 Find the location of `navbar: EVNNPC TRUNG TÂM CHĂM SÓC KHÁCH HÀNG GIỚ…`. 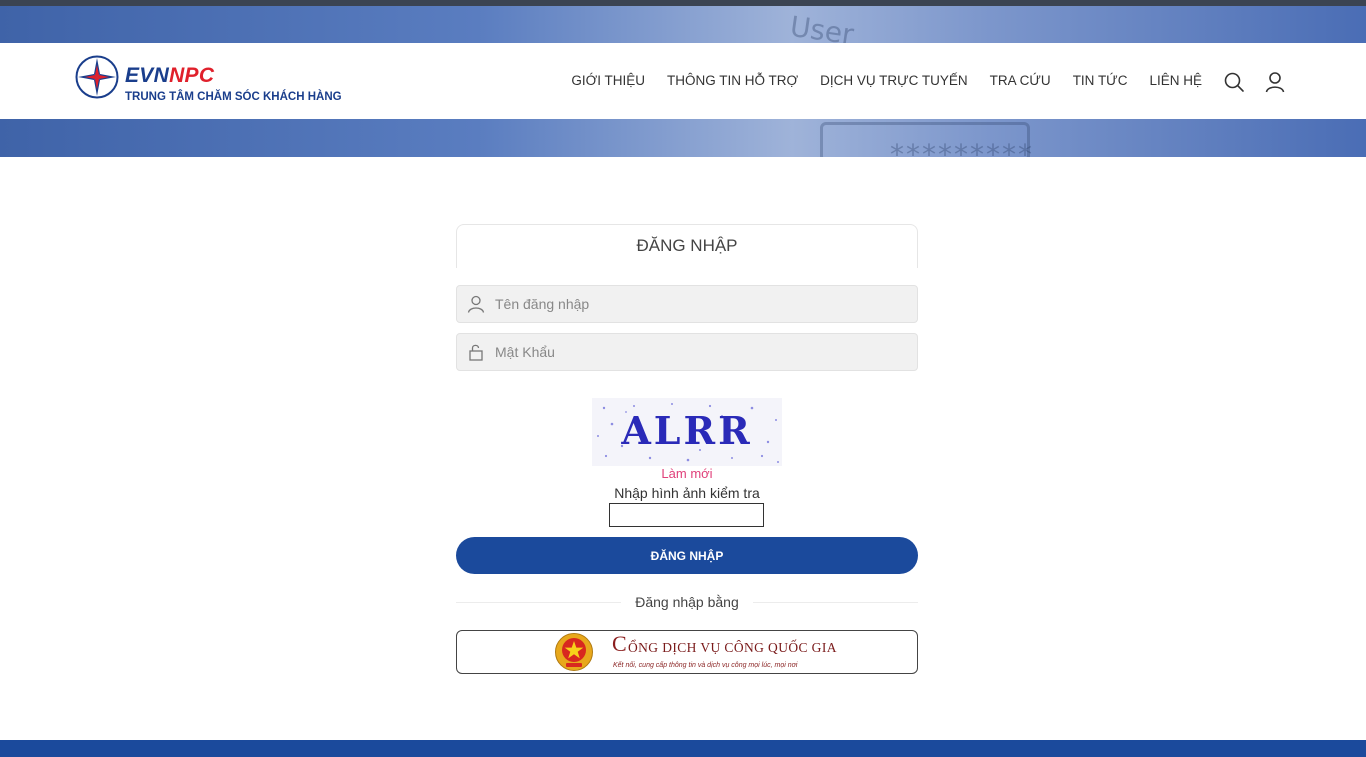

navbar: EVNNPC TRUNG TÂM CHĂM SÓC KHÁCH HÀNG GIỚ… is located at coordinates (683, 81).